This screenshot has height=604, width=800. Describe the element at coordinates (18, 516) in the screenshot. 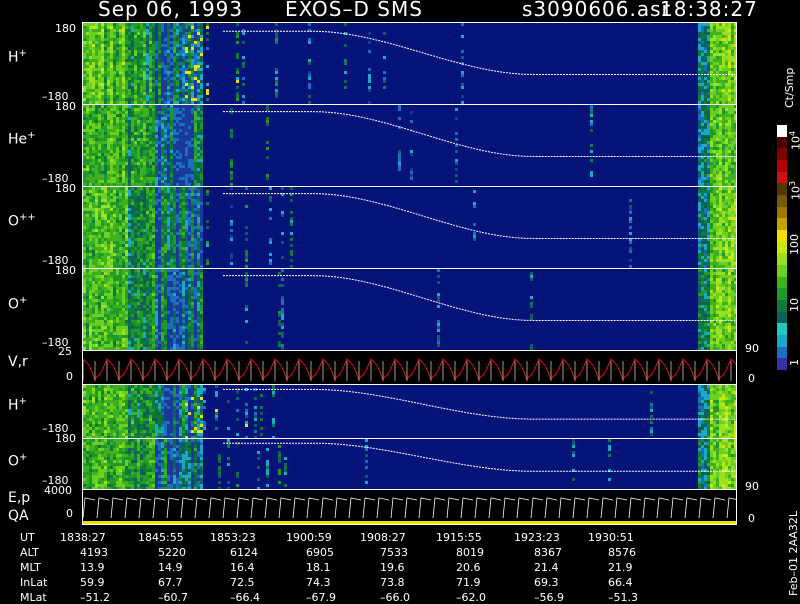

I see `qa-label: QA` at that location.